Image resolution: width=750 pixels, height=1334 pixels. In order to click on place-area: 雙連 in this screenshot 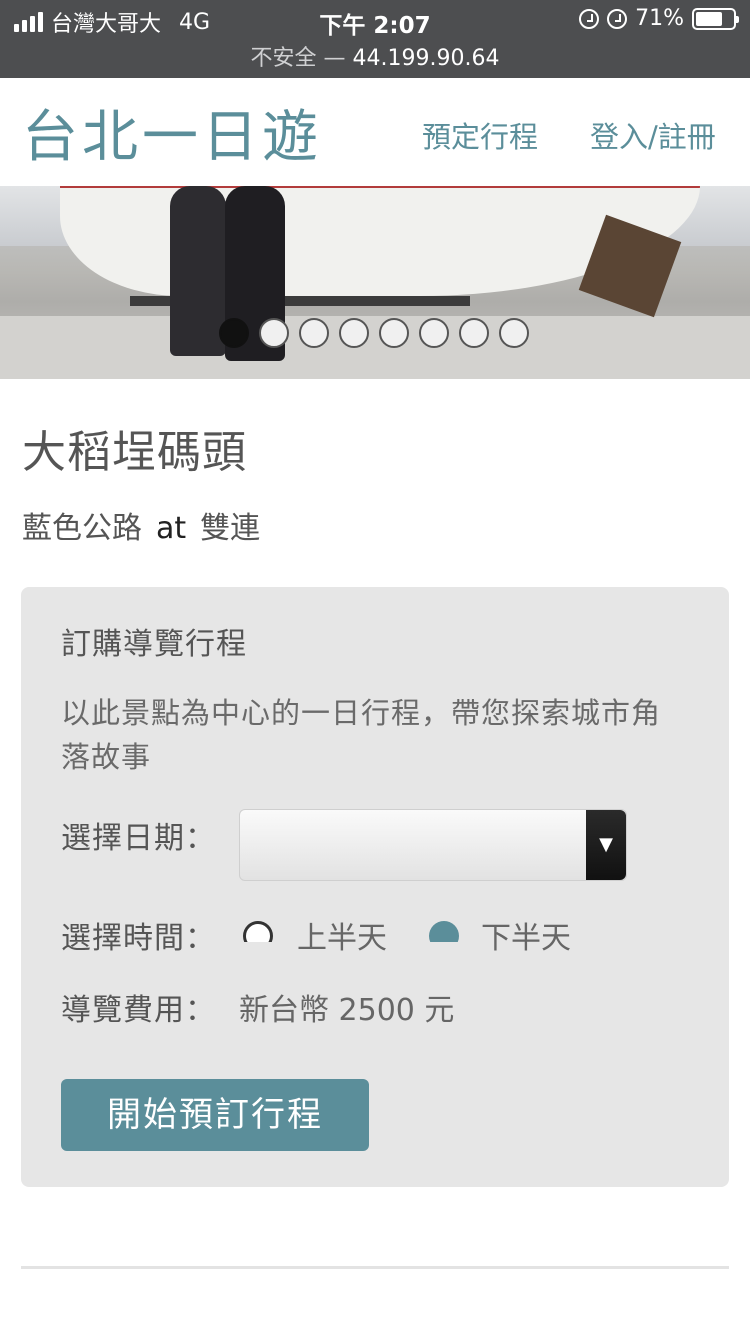, I will do `click(230, 528)`.